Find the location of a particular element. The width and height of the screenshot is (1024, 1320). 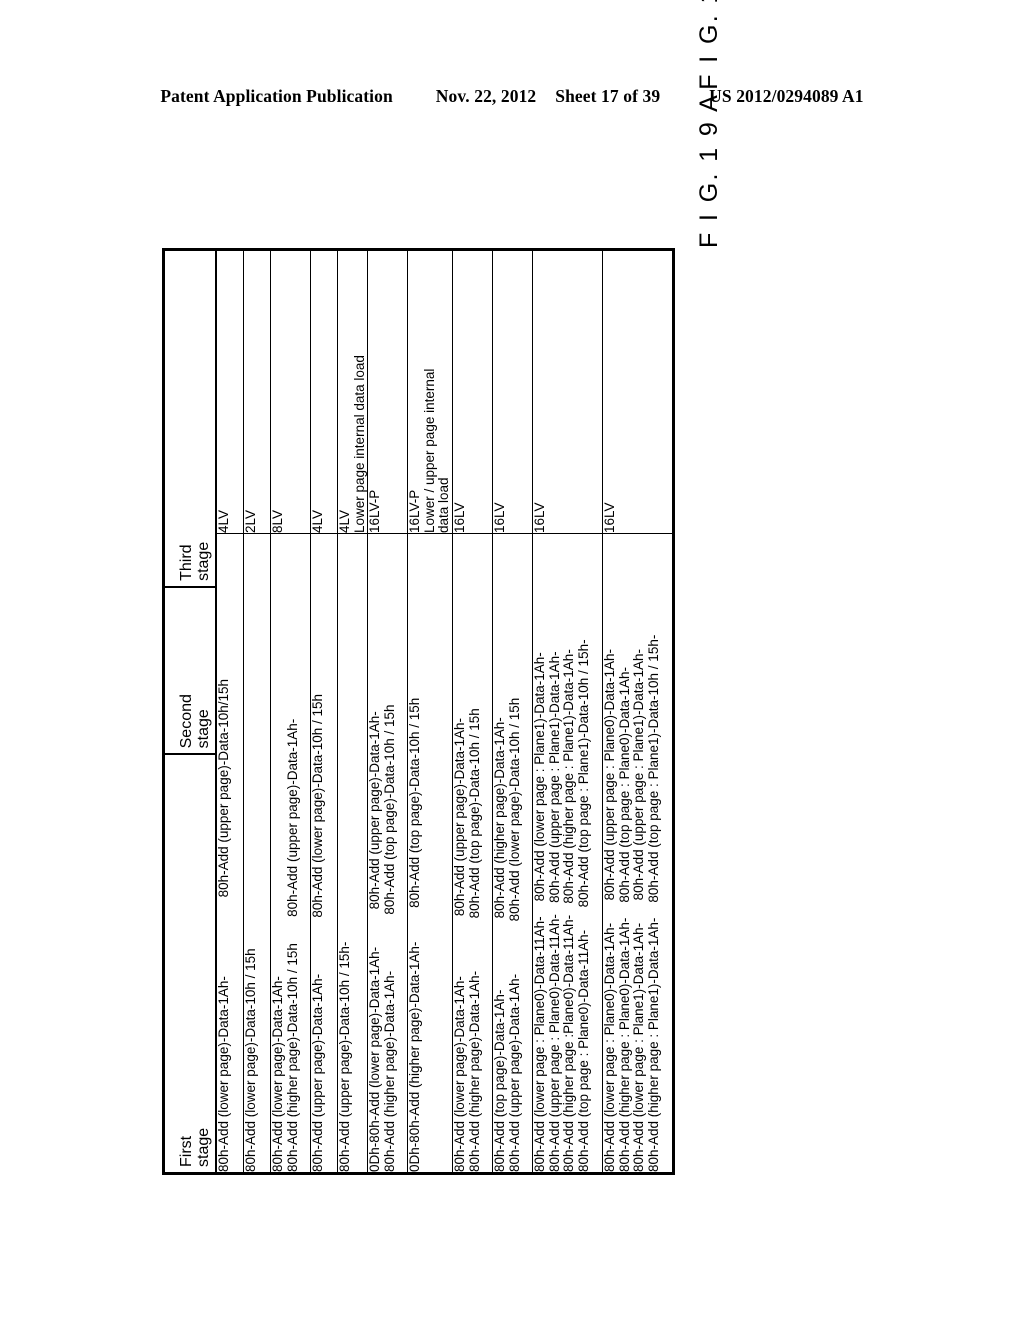

level-cell-19C: 8LV is located at coordinates (290, 391).